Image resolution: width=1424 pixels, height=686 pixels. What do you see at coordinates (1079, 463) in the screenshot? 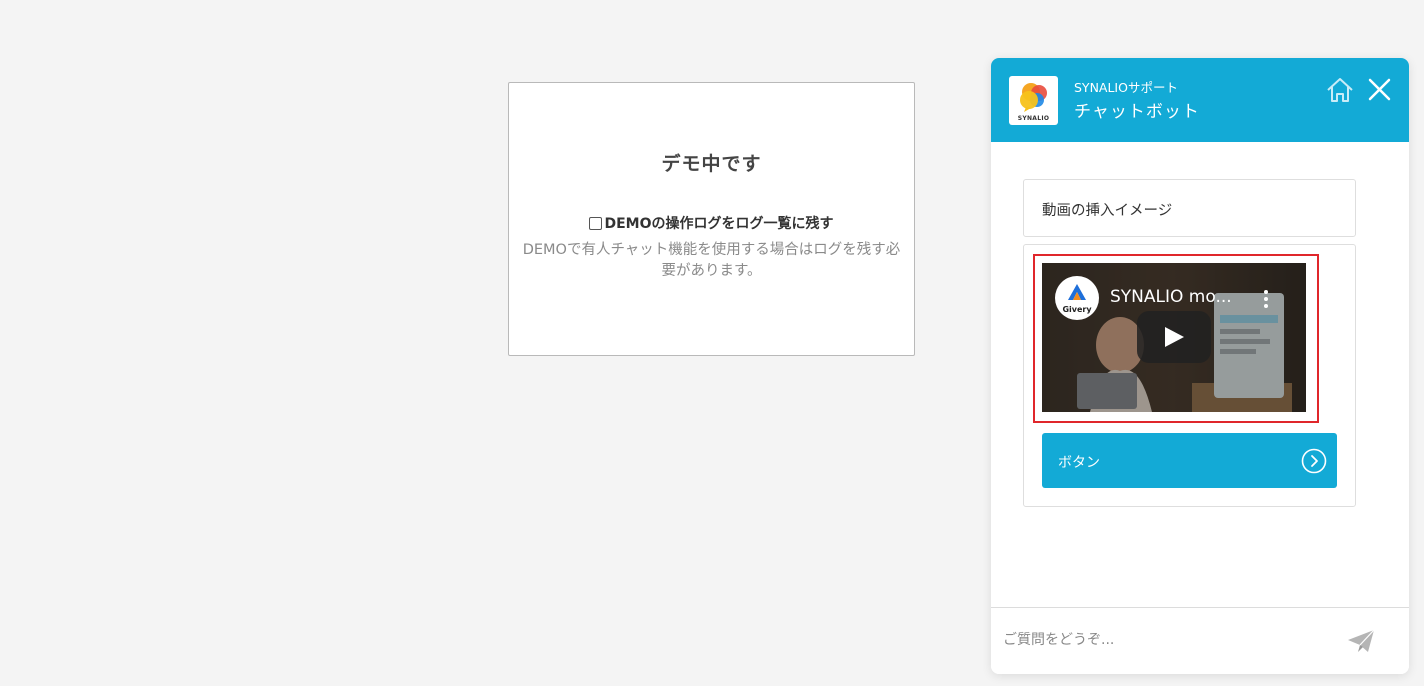
I see `chat-option-button-label: ボタン` at bounding box center [1079, 463].